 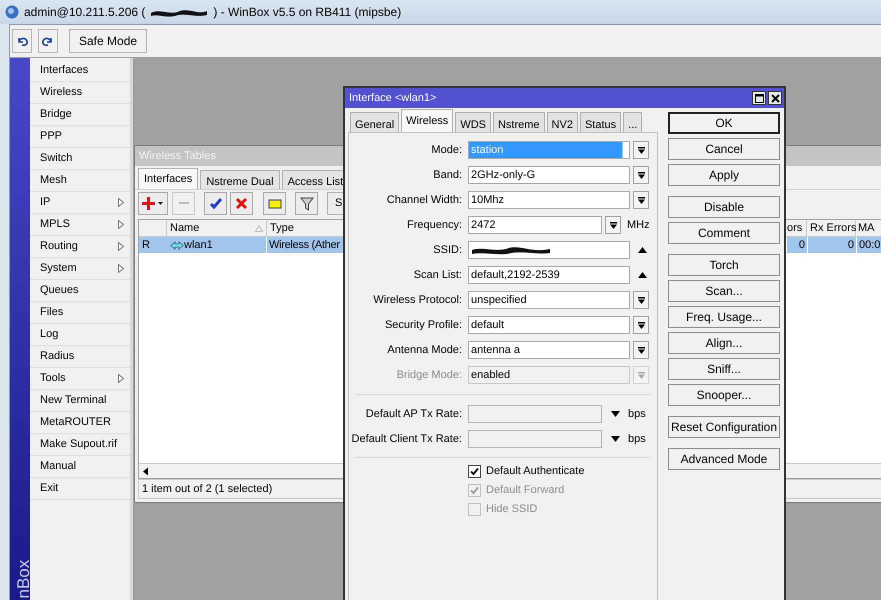 What do you see at coordinates (80, 137) in the screenshot?
I see `sidebar-item: PPP` at bounding box center [80, 137].